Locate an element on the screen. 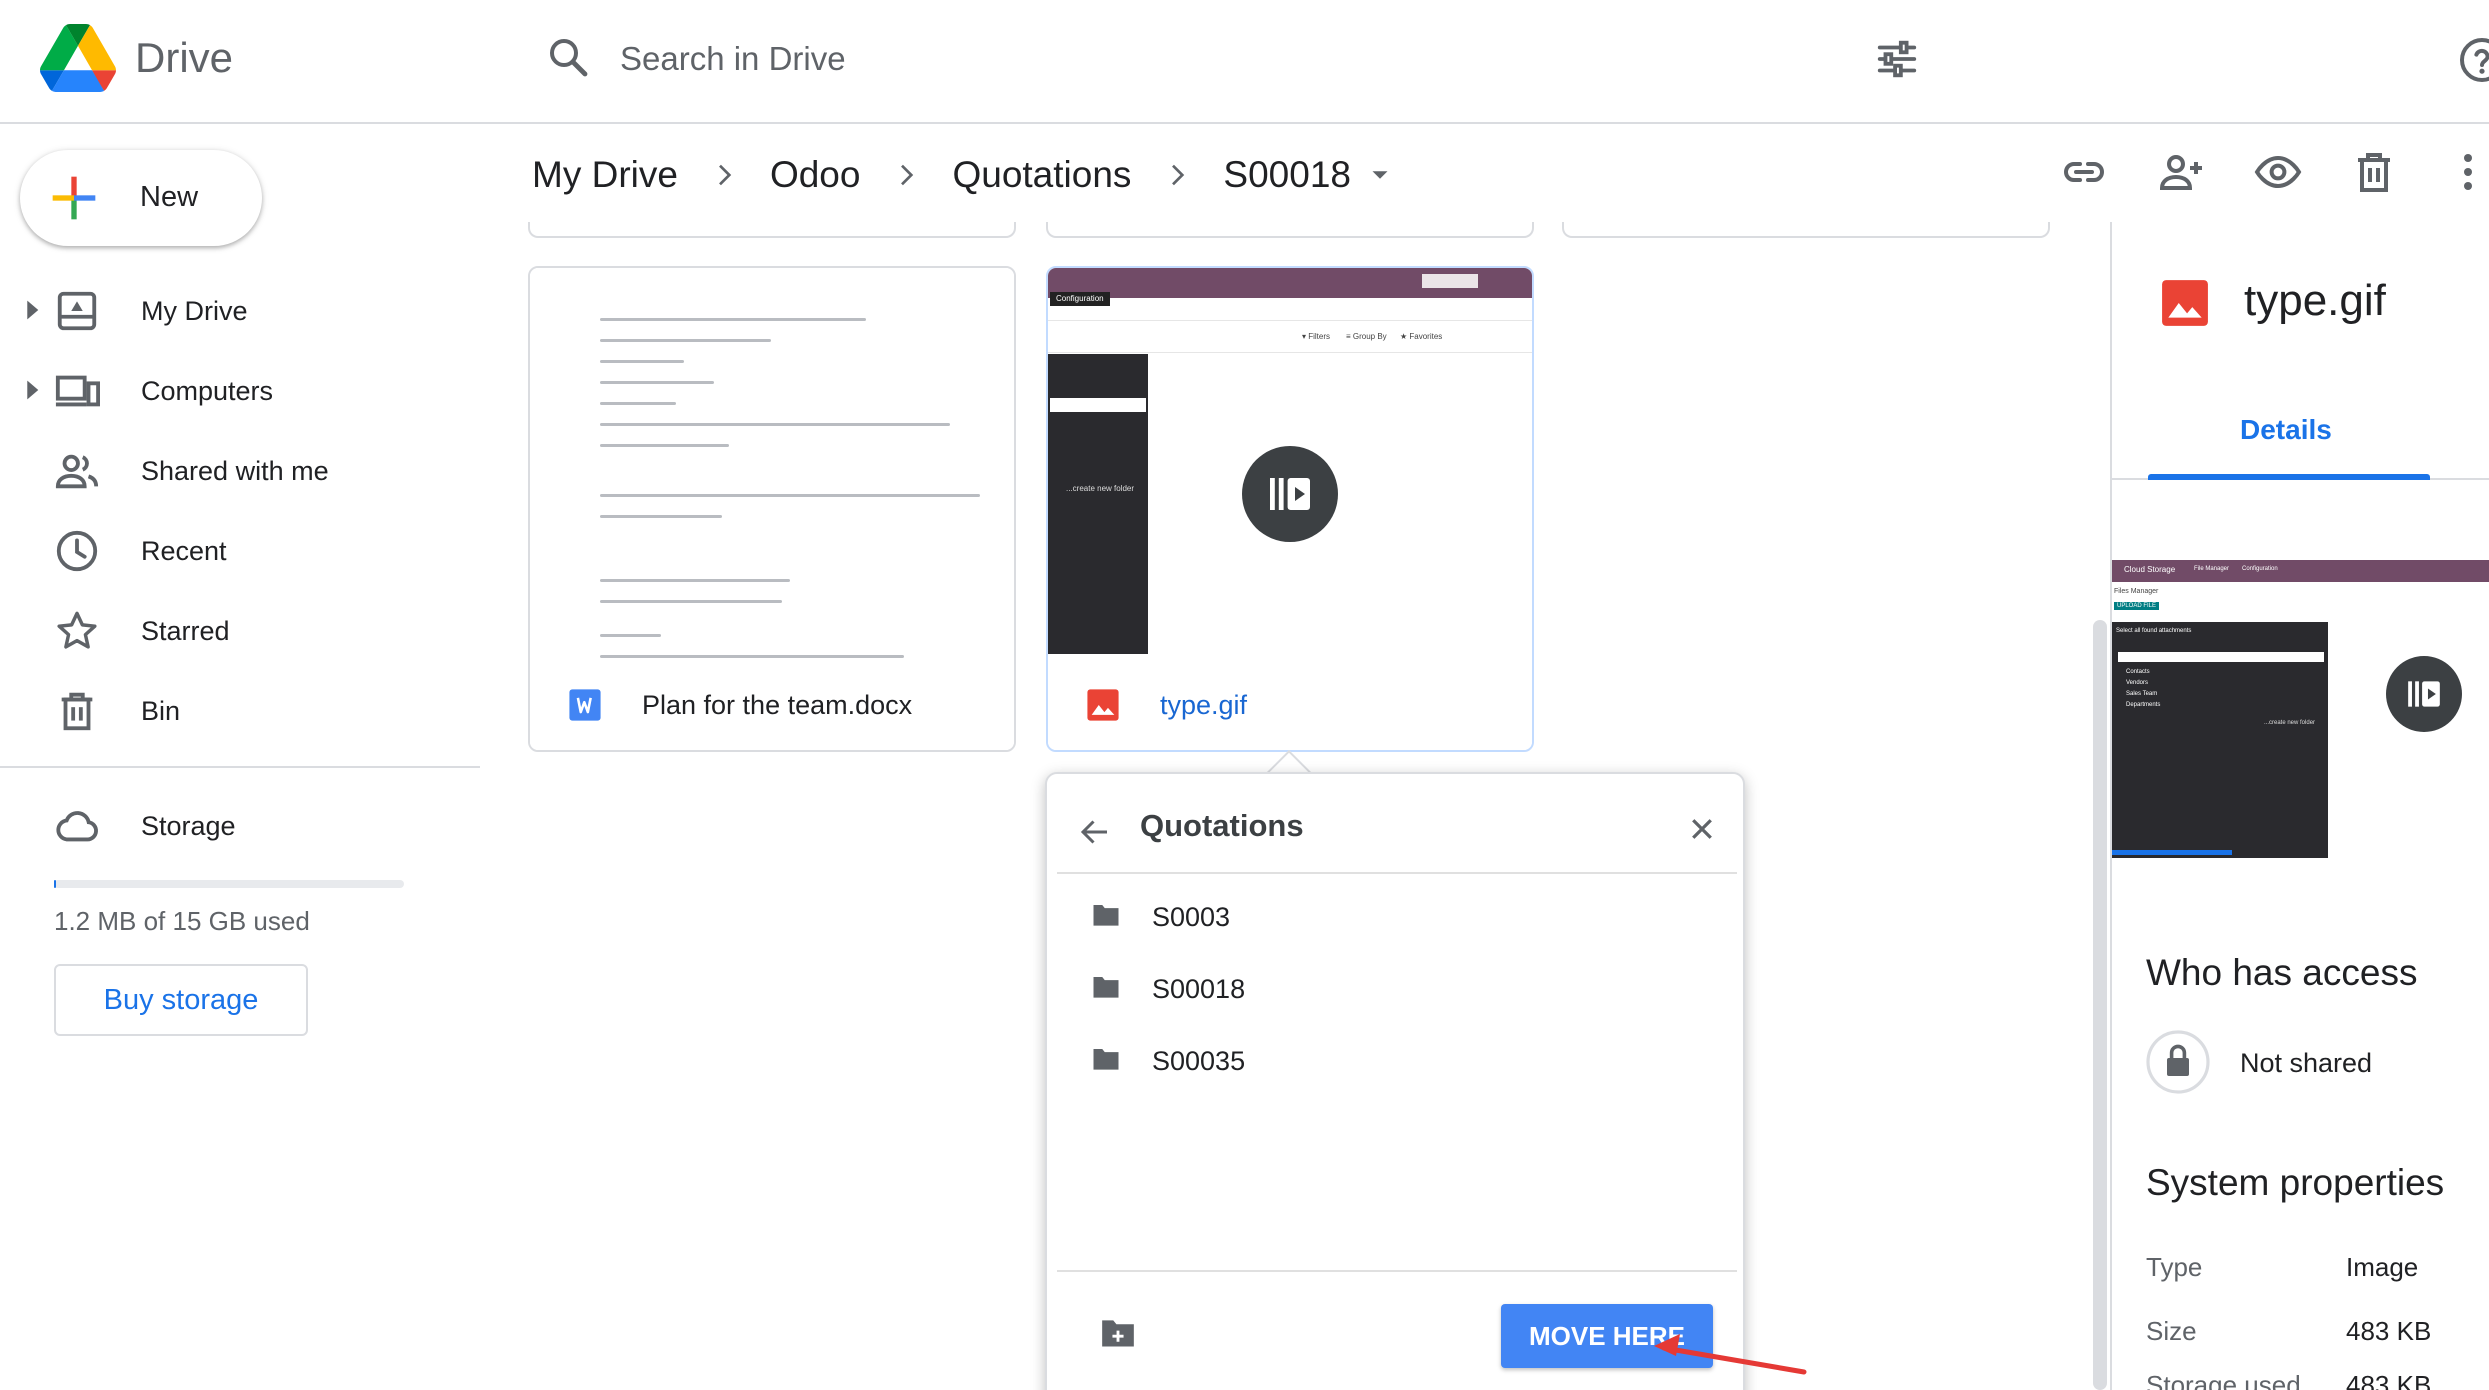 The image size is (2489, 1390). app-name: Drive is located at coordinates (184, 58).